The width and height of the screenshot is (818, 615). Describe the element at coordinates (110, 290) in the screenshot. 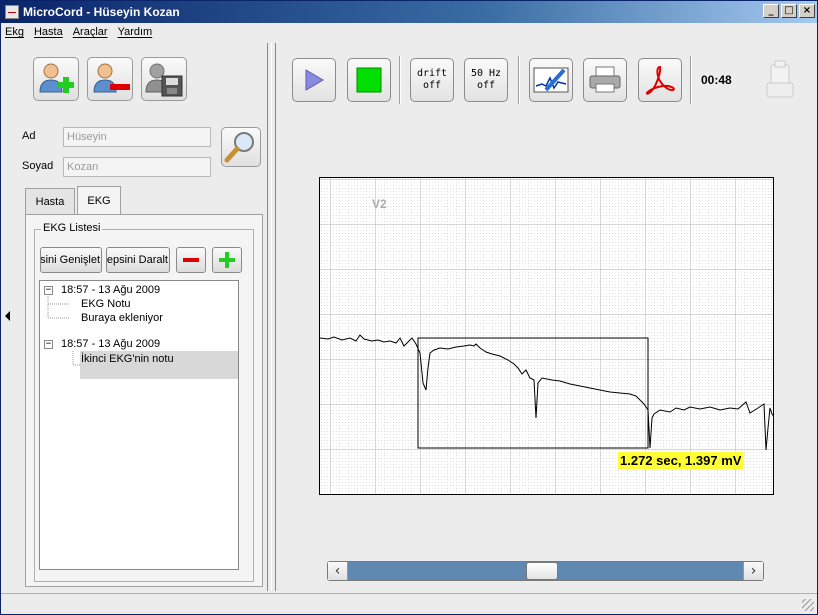

I see `ekg-entry-title-1: 18:57 - 13 Ağu 2009` at that location.